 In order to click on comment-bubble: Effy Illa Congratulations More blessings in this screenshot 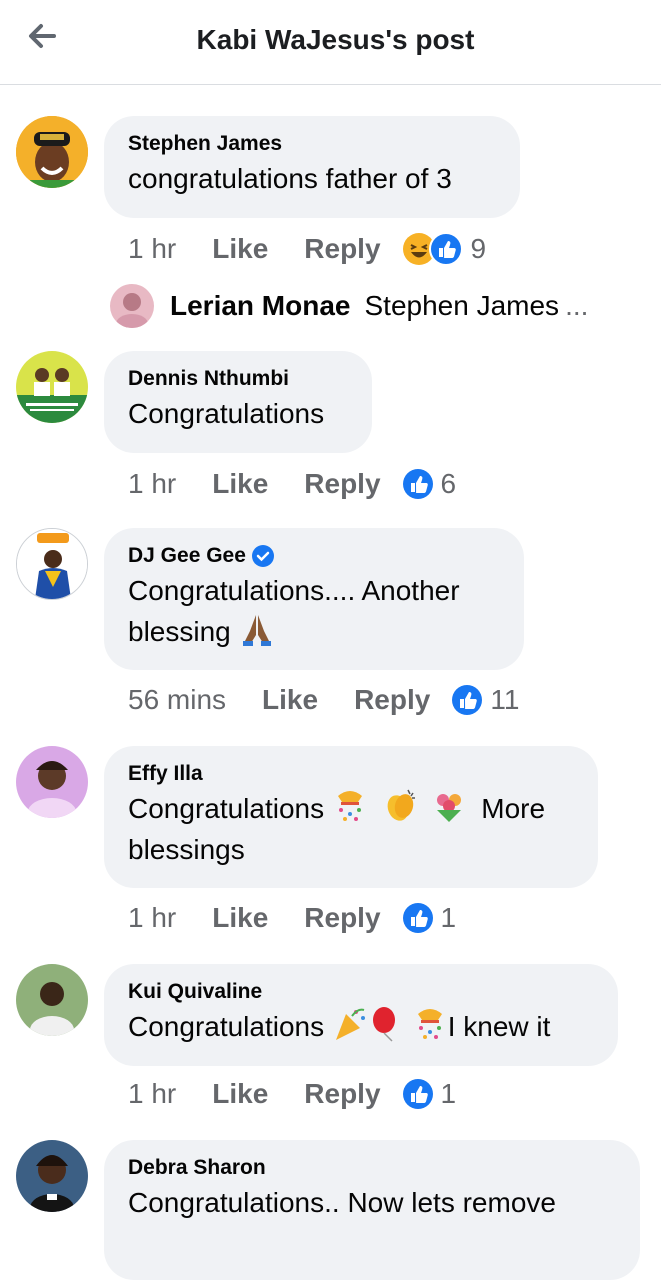, I will do `click(351, 817)`.